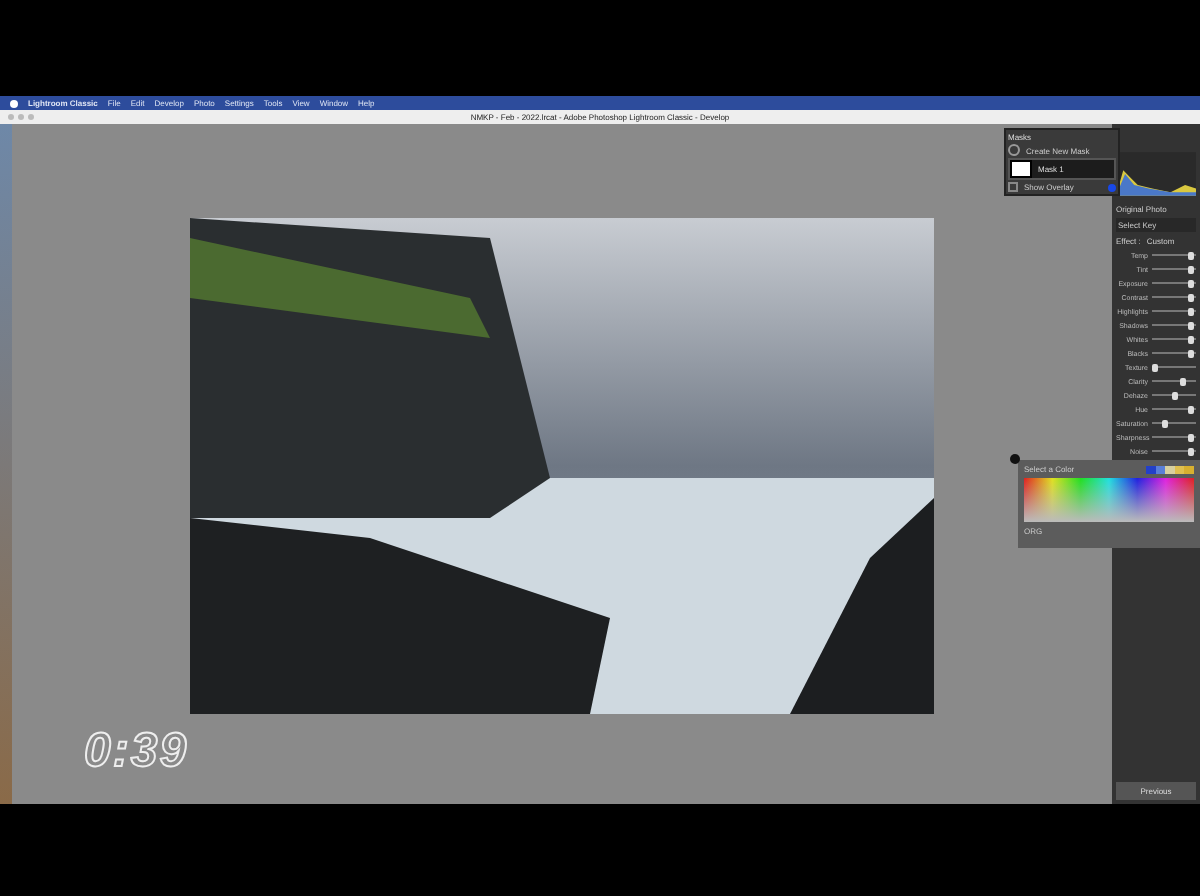  Describe the element at coordinates (1109, 500) in the screenshot. I see `color-spectrum` at that location.